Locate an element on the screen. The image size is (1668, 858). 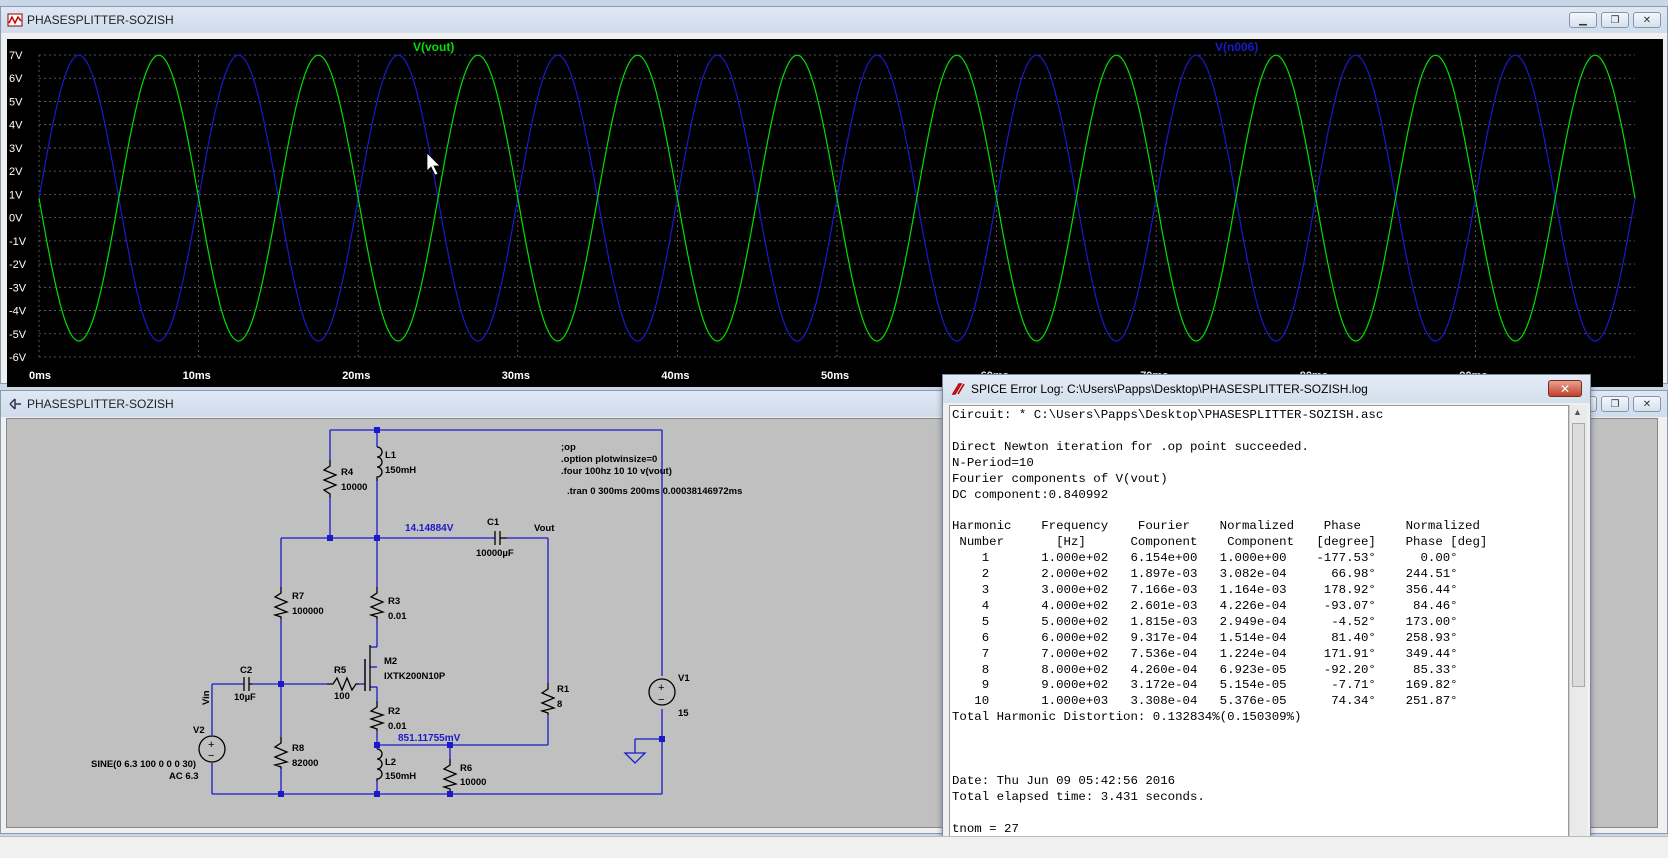
label-r5-value: 100 is located at coordinates (342, 696).